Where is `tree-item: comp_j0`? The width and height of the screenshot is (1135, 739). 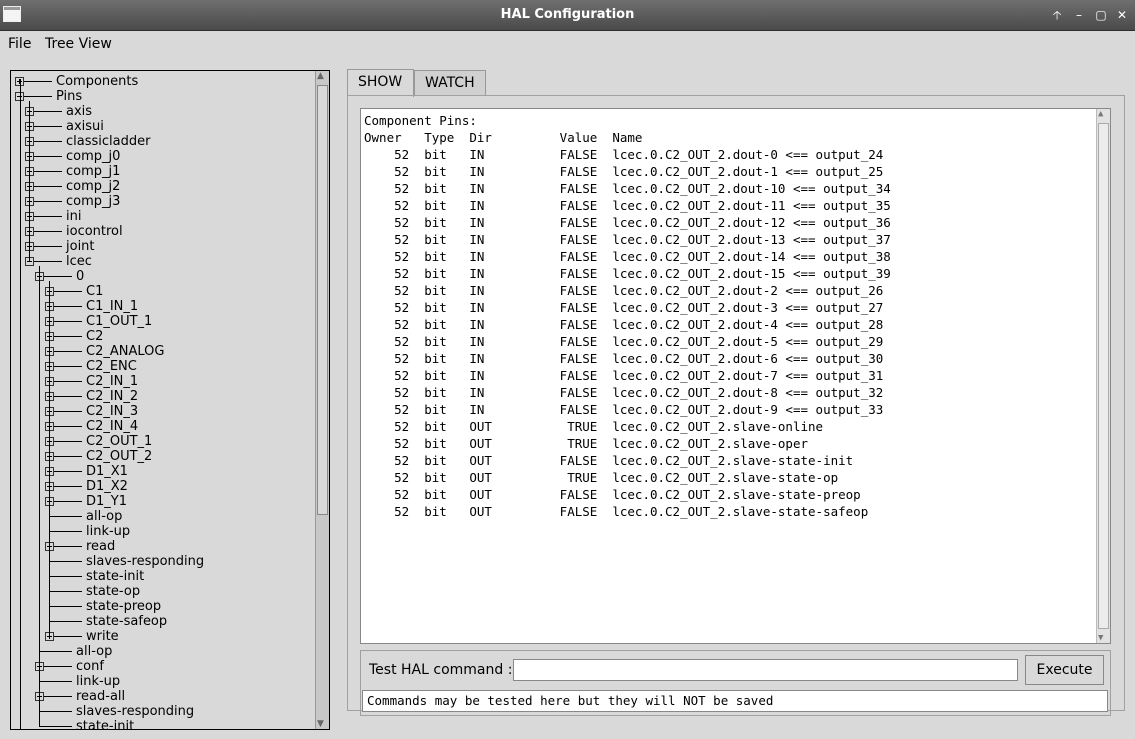
tree-item: comp_j0 is located at coordinates (161, 156).